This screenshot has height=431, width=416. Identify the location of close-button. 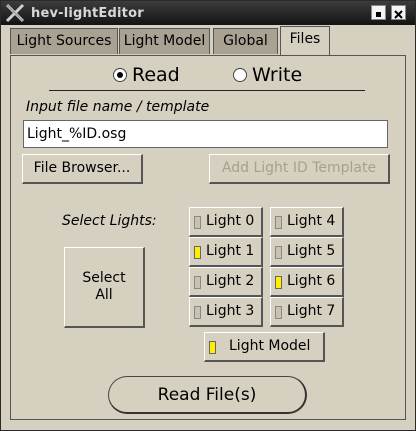
(398, 12).